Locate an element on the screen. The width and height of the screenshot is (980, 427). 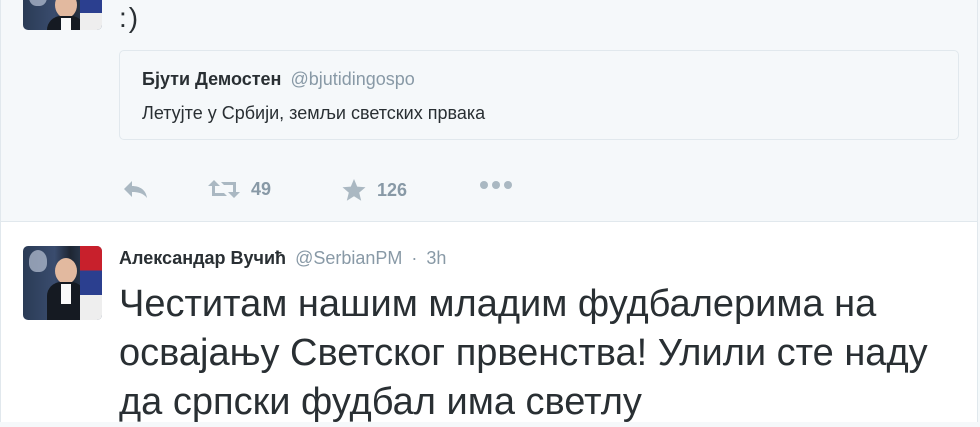
tweet-text: :) is located at coordinates (130, 17).